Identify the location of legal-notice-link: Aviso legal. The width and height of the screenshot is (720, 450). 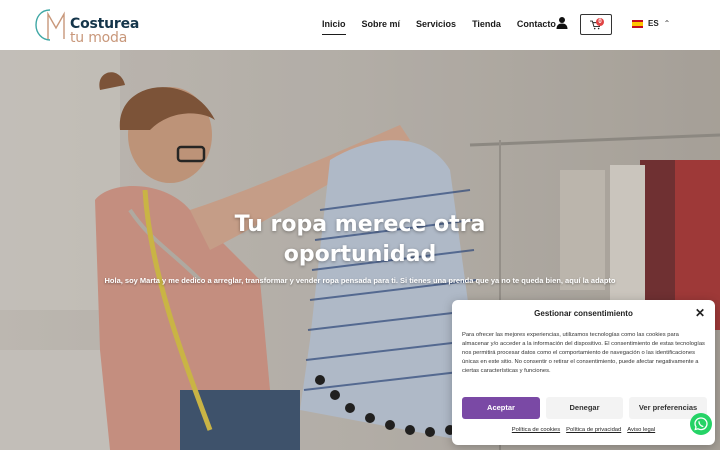
(641, 430).